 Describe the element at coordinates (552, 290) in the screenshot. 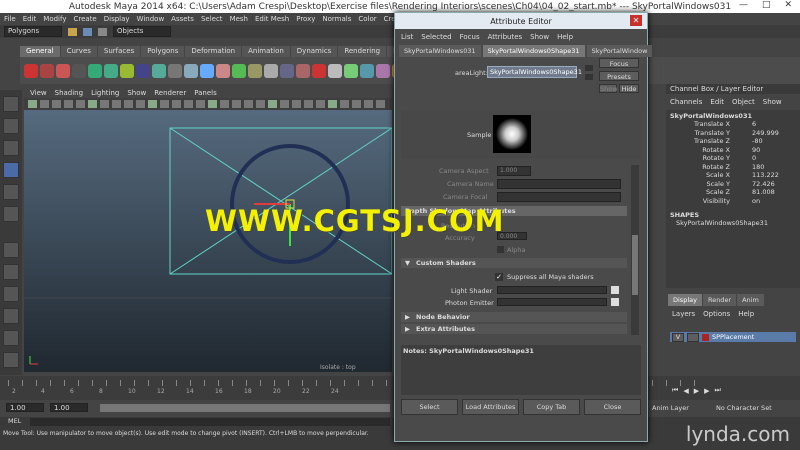

I see `light-shader-field` at that location.